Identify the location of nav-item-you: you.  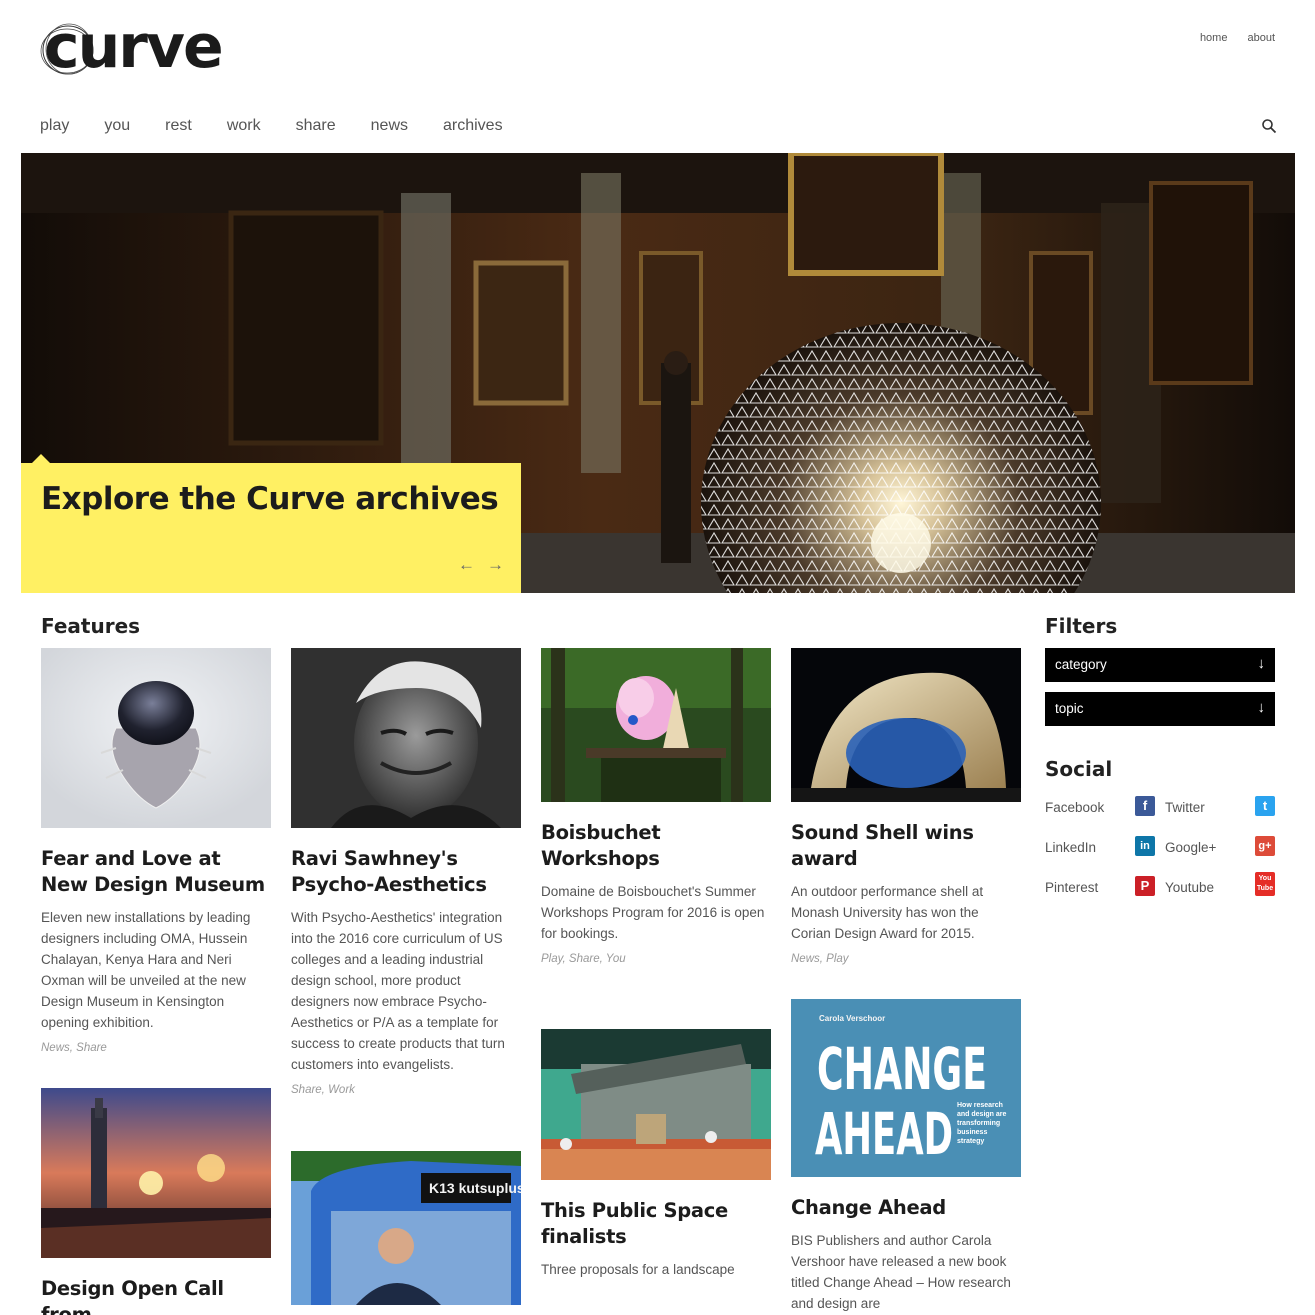
(117, 126).